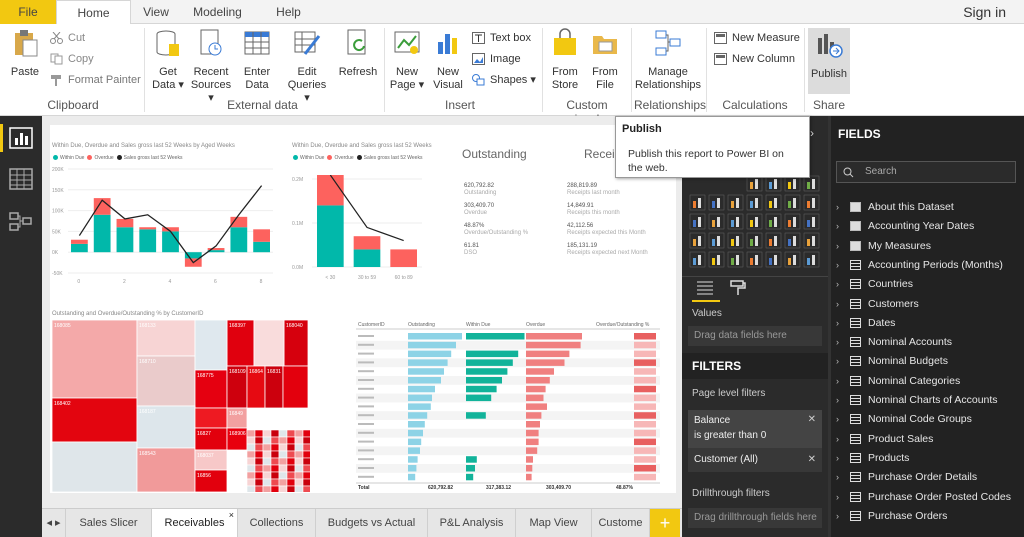 The height and width of the screenshot is (537, 1024). What do you see at coordinates (756, 38) in the screenshot?
I see `new-measure-button: New Measure` at bounding box center [756, 38].